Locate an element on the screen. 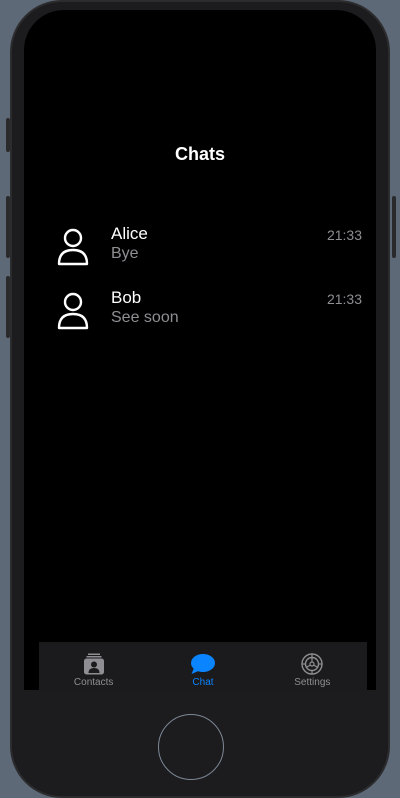 Image resolution: width=400 pixels, height=798 pixels. chat-last-message: See soon is located at coordinates (145, 317).